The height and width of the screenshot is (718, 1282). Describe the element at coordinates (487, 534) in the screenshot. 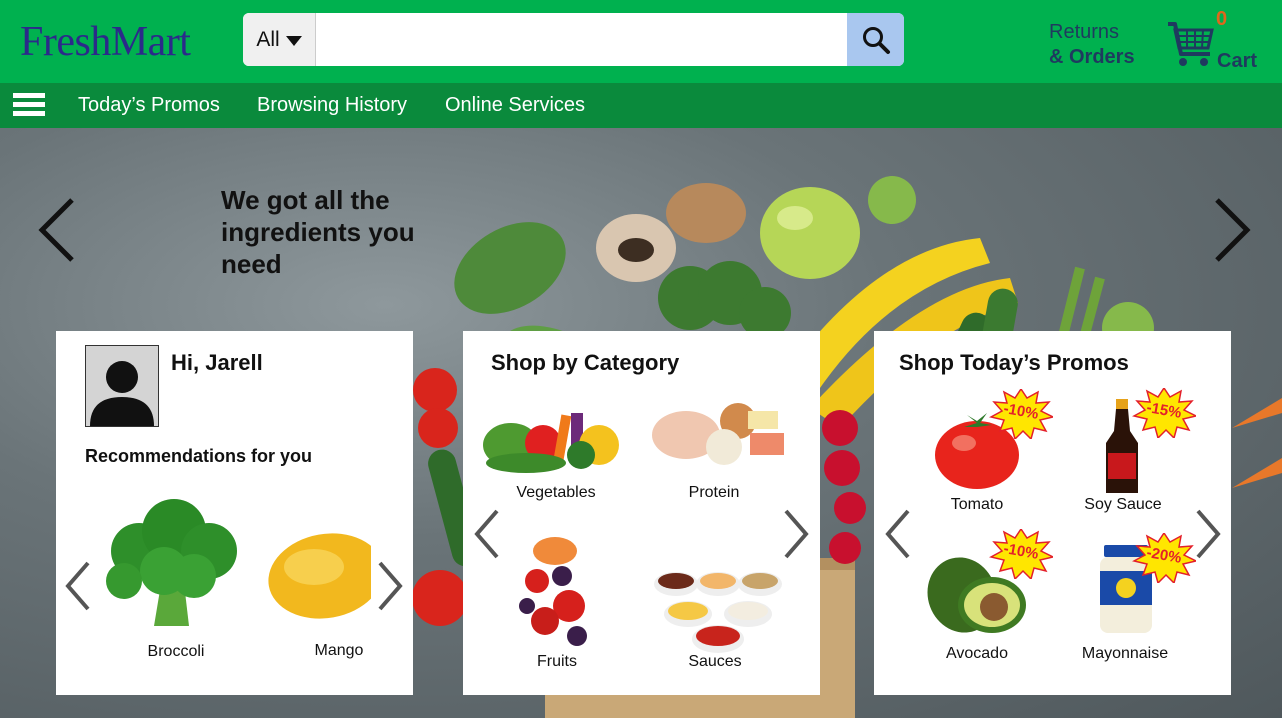

I see `category-prev-arrow` at that location.